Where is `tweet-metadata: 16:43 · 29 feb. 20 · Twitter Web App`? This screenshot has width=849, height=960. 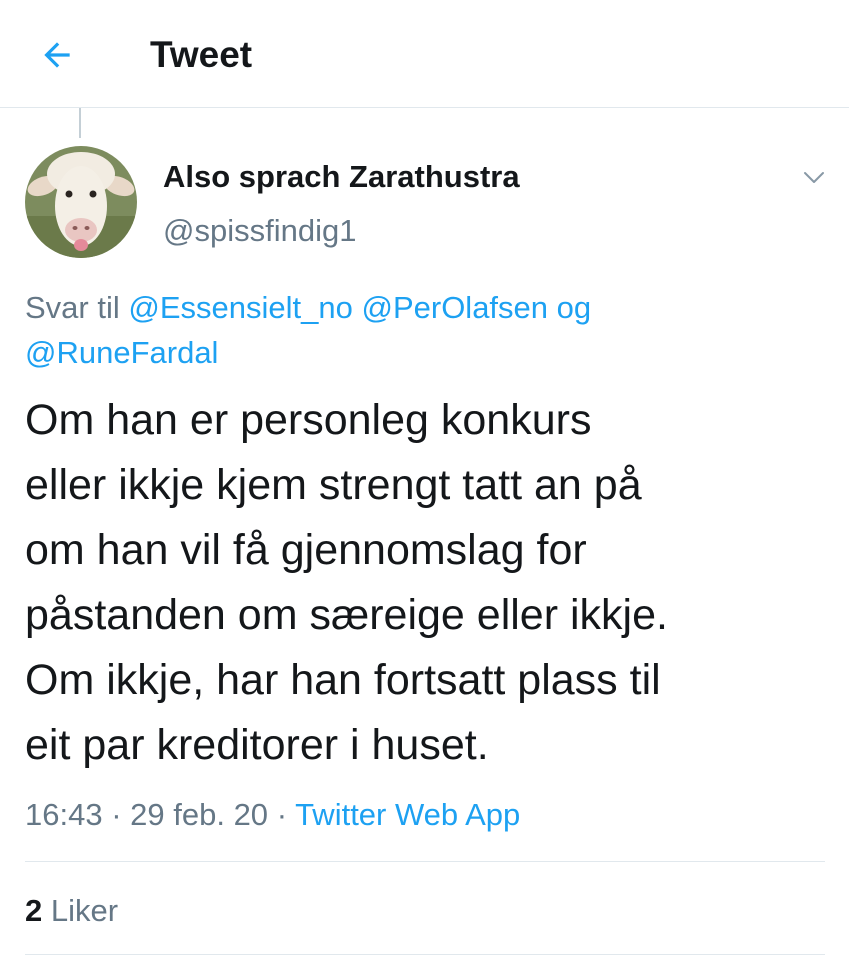 tweet-metadata: 16:43 · 29 feb. 20 · Twitter Web App is located at coordinates (272, 814).